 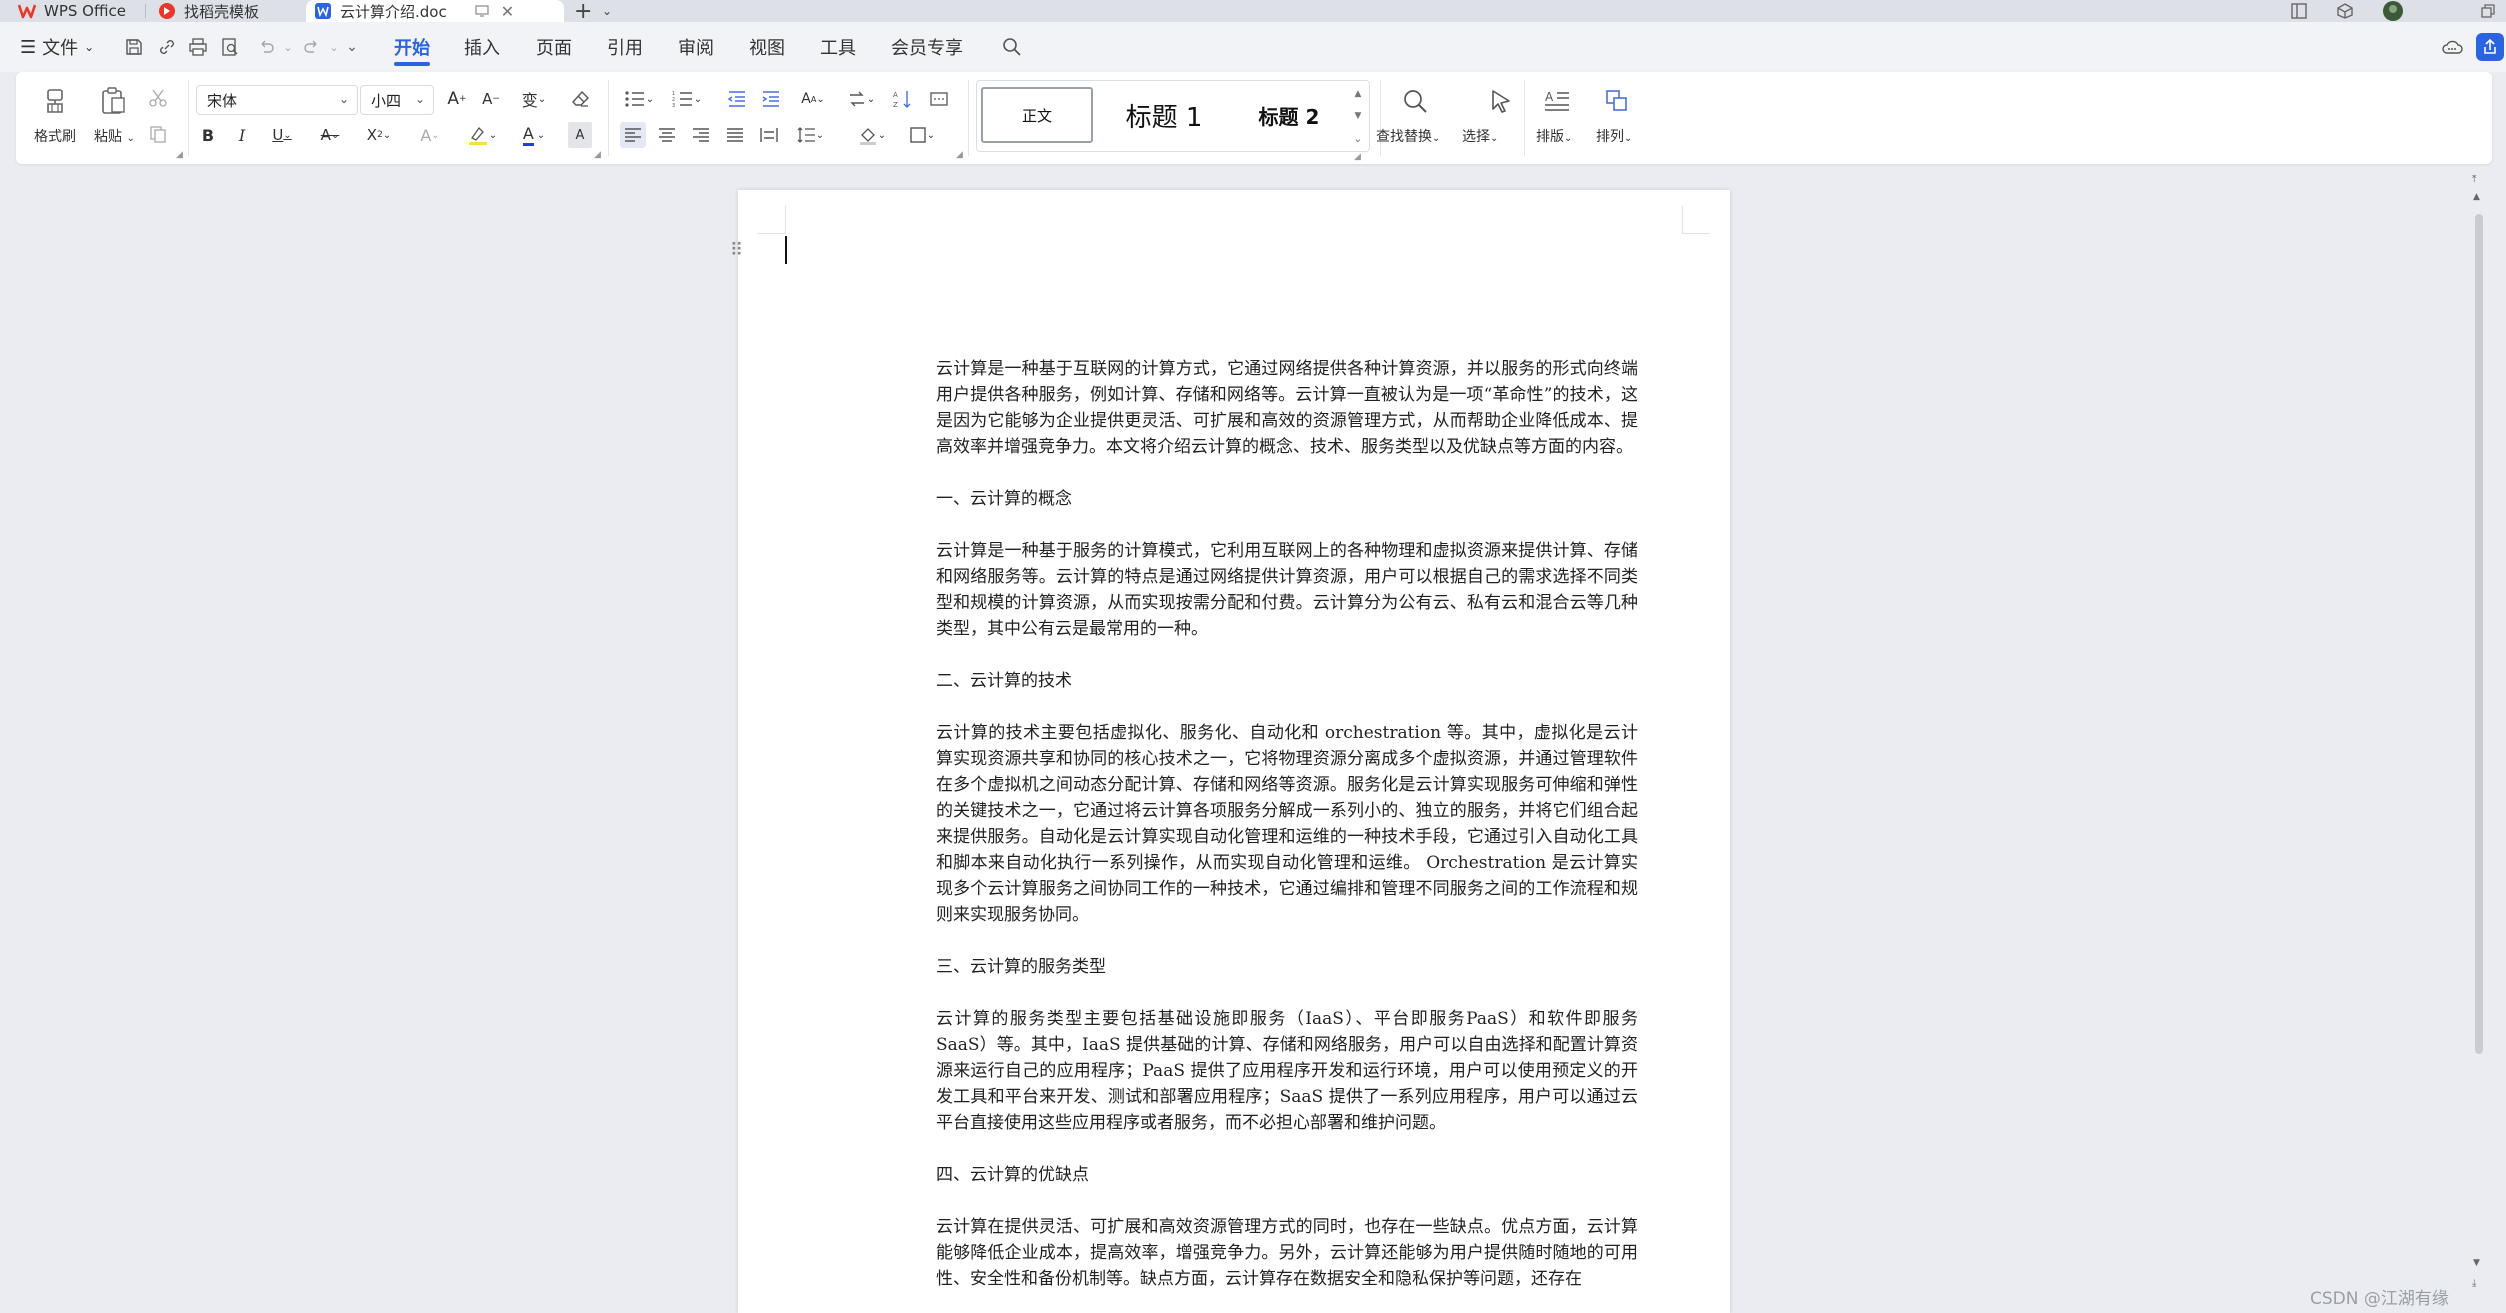 I want to click on save-icon, so click(x=134, y=47).